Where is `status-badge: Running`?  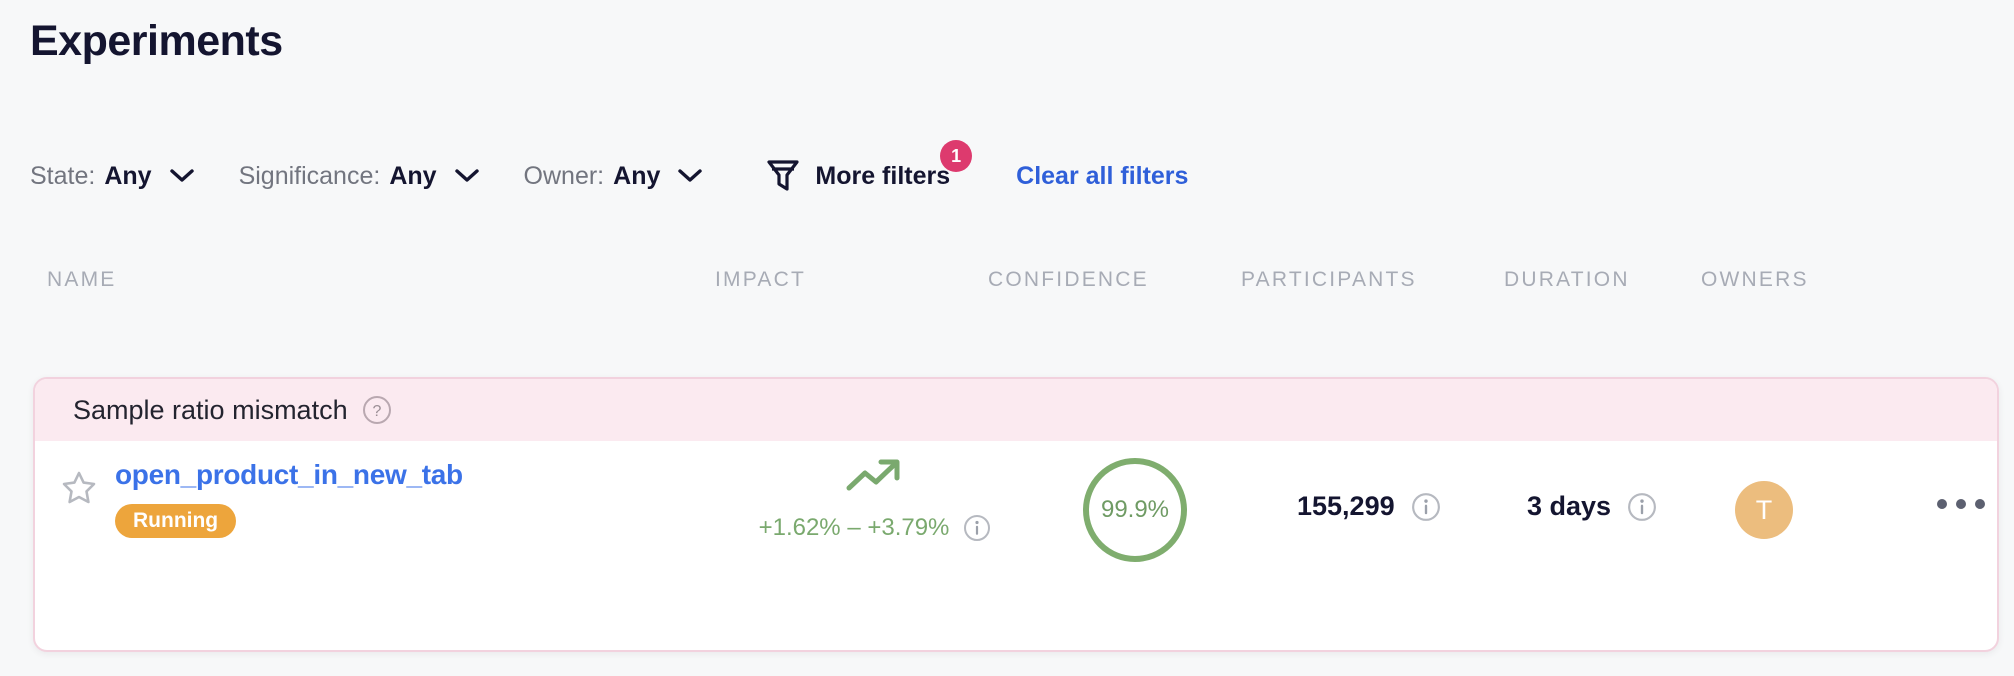 status-badge: Running is located at coordinates (176, 521).